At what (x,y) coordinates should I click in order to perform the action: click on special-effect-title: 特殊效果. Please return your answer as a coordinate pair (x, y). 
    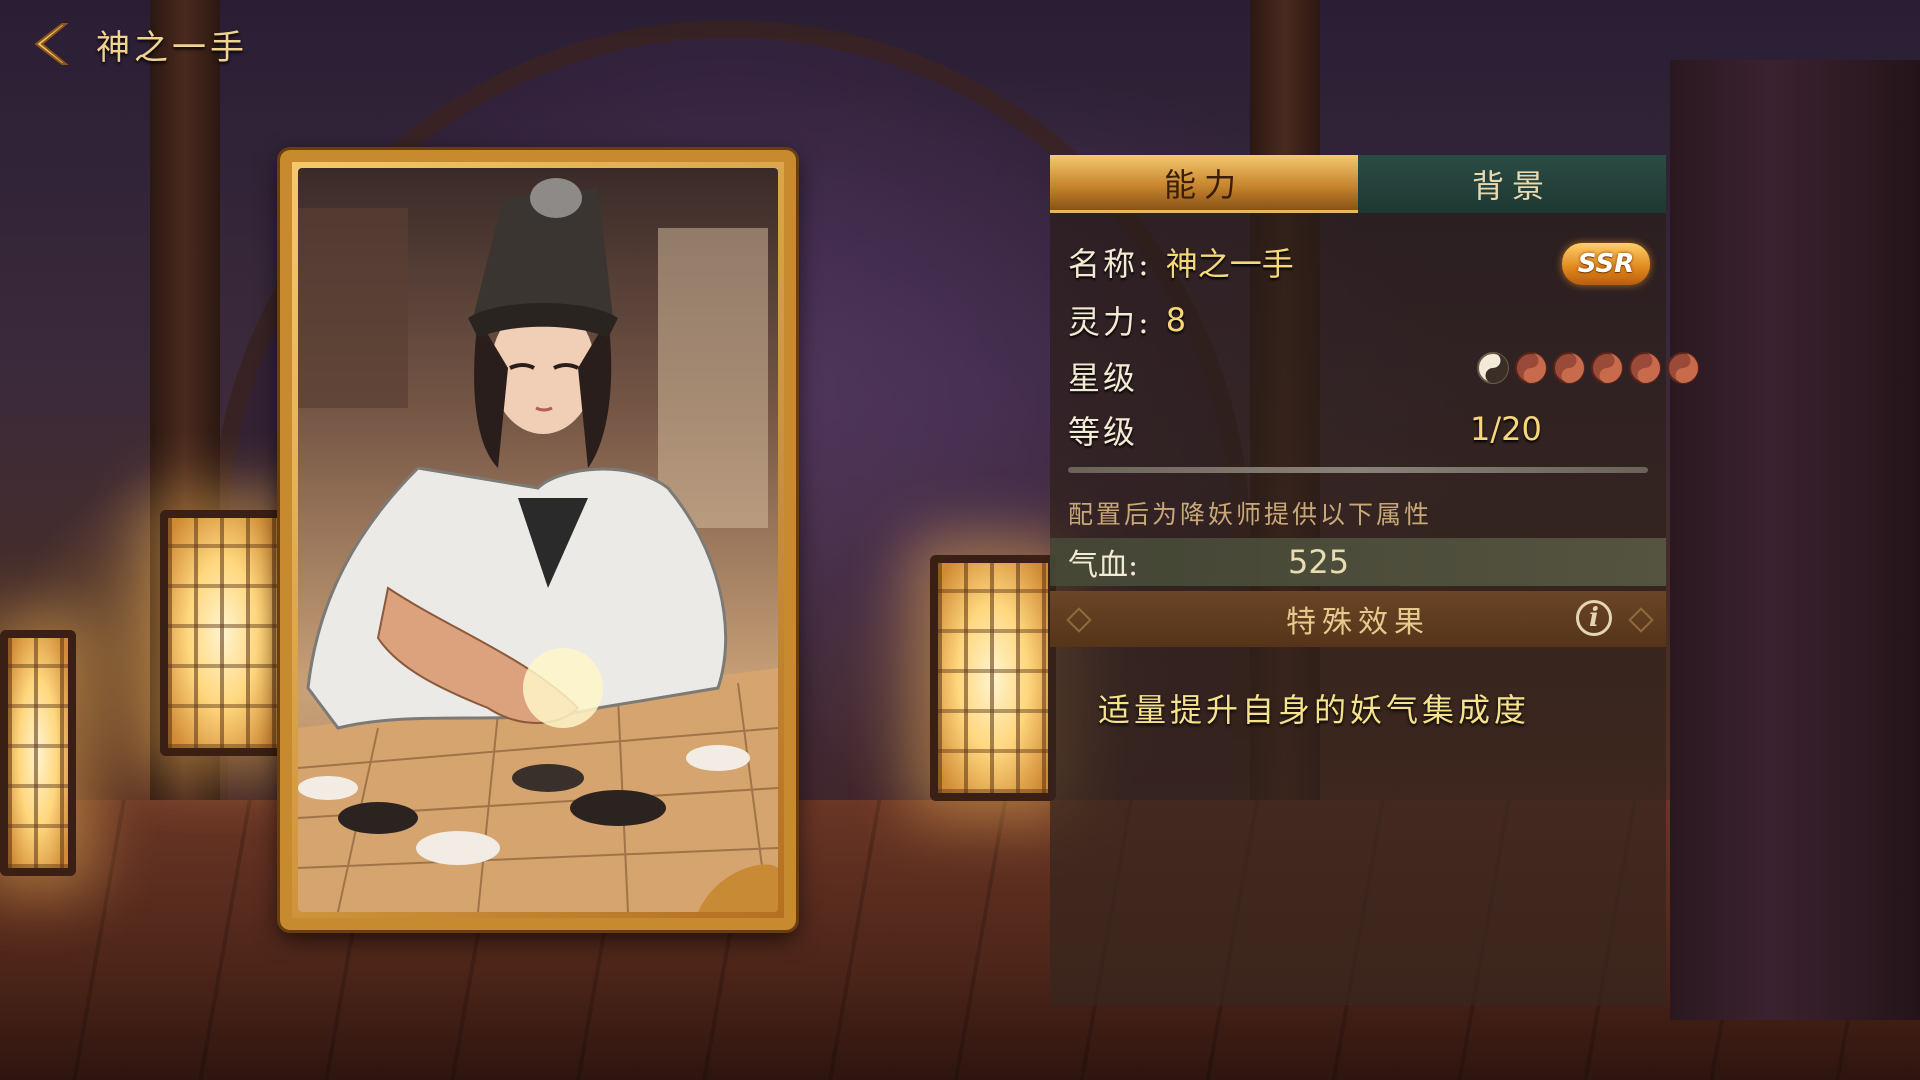
    Looking at the image, I should click on (1358, 622).